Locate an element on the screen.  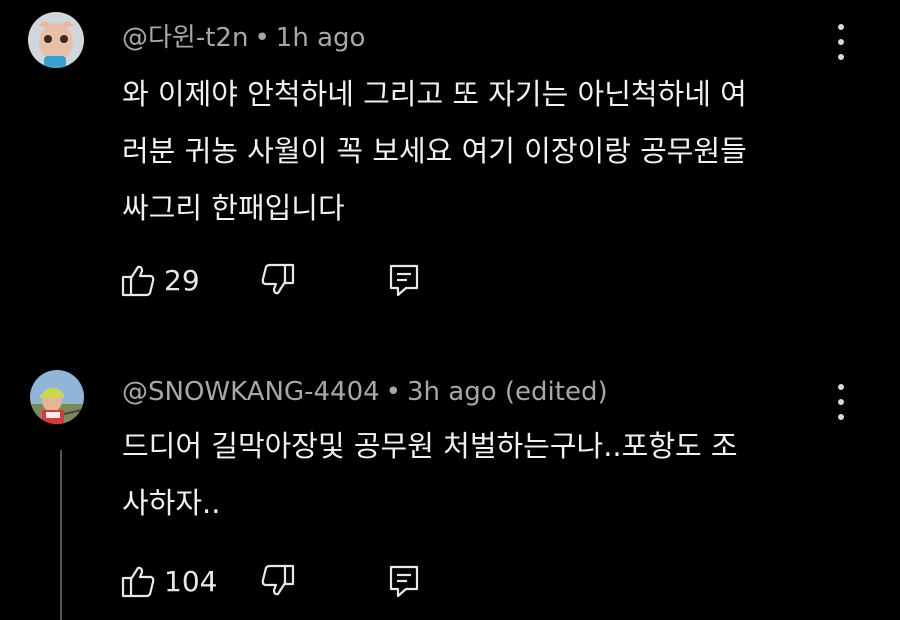
comment-meta: @SNOWKANG-4404 • 3h ago (edited) is located at coordinates (365, 392).